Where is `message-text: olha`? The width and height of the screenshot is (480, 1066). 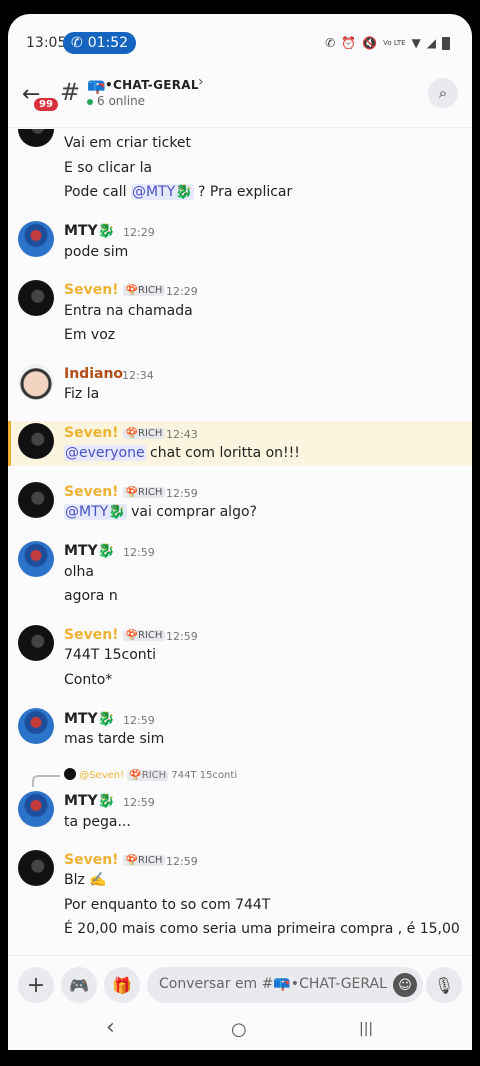 message-text: olha is located at coordinates (79, 572).